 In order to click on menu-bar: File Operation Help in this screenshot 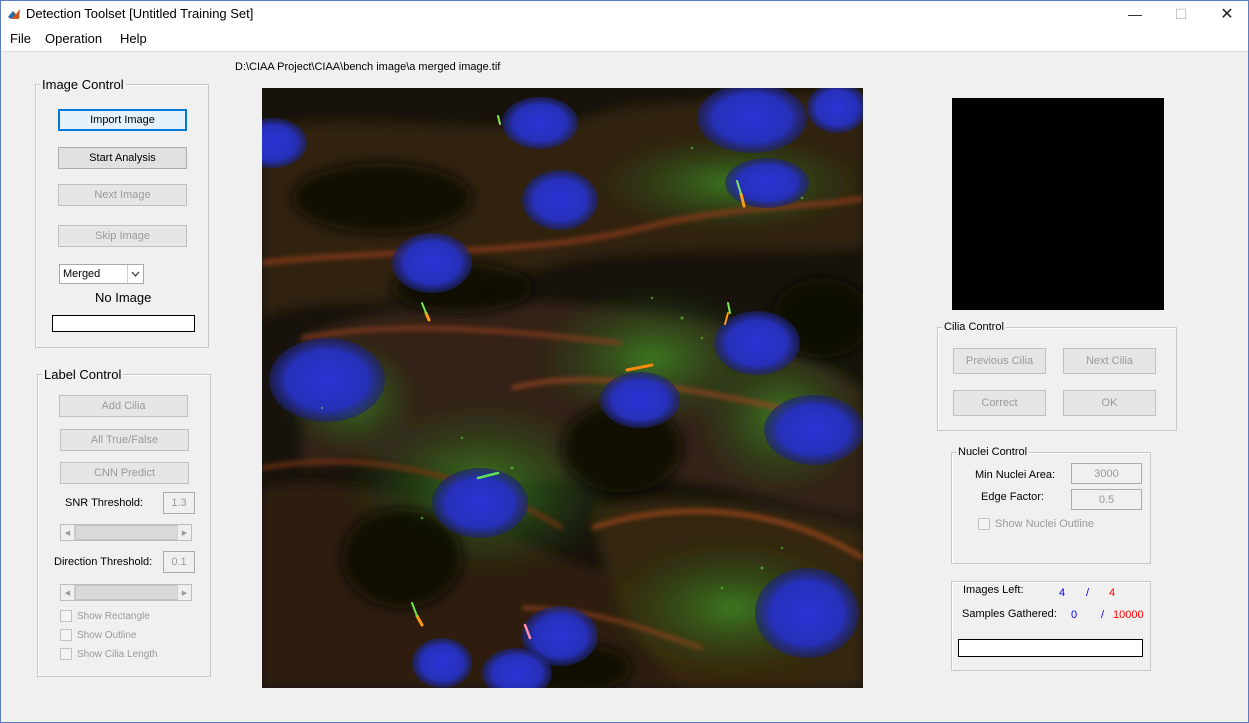, I will do `click(624, 39)`.